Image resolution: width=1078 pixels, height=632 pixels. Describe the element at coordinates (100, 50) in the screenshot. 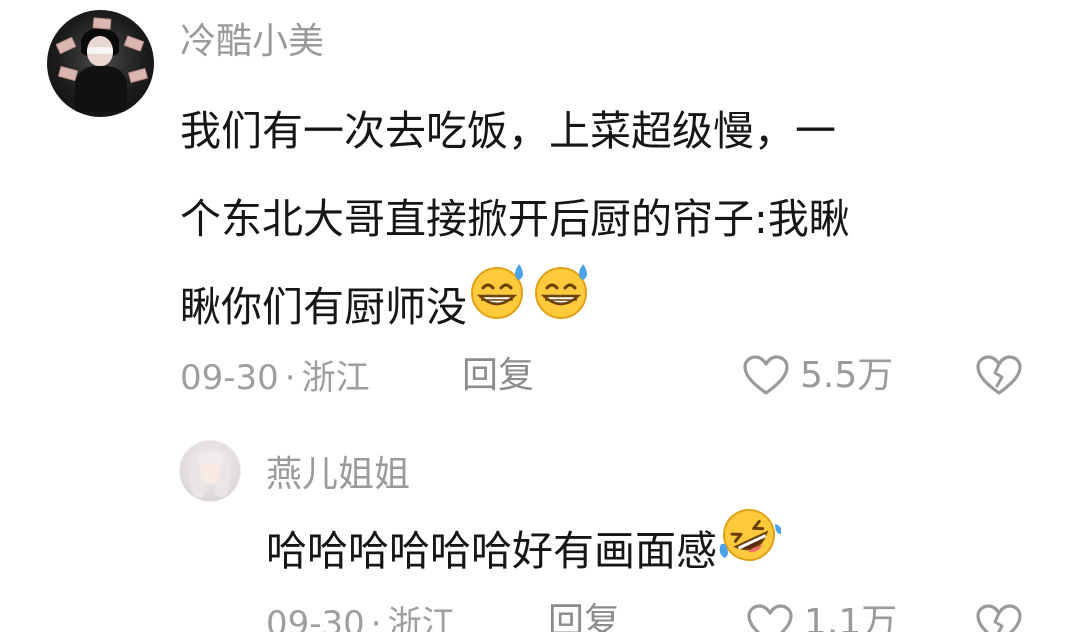

I see `avatar-glasses` at that location.